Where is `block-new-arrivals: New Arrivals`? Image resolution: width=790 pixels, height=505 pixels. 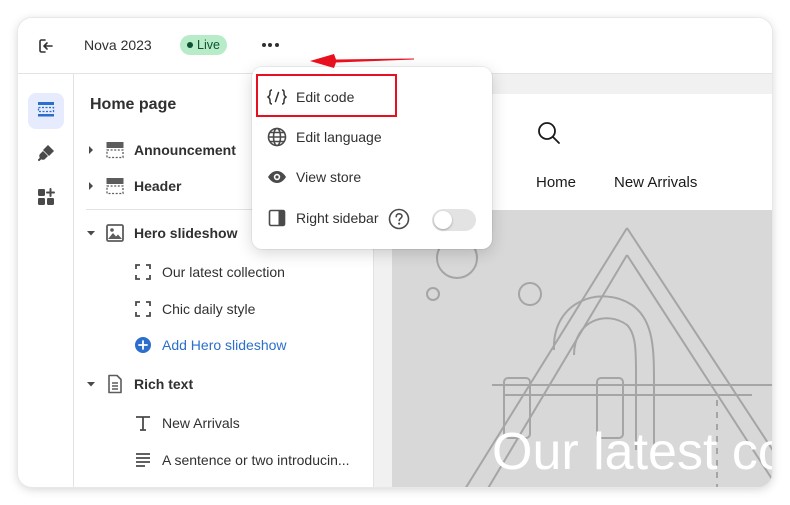
block-new-arrivals: New Arrivals is located at coordinates (224, 423).